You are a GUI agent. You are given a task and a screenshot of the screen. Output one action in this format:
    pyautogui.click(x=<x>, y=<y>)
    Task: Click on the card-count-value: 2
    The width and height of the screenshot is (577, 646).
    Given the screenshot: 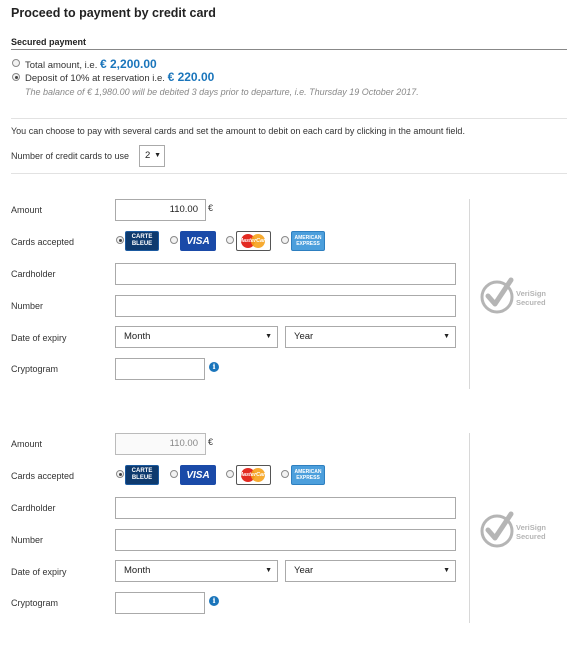 What is the action you would take?
    pyautogui.click(x=148, y=155)
    